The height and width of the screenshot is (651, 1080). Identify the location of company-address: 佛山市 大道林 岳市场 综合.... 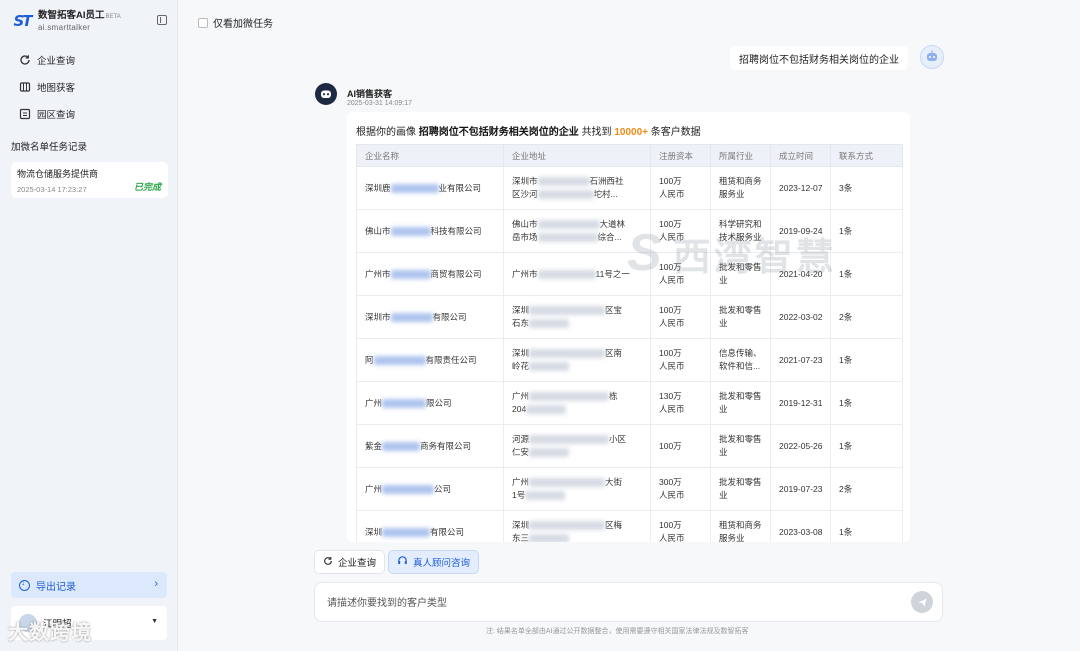
(577, 231).